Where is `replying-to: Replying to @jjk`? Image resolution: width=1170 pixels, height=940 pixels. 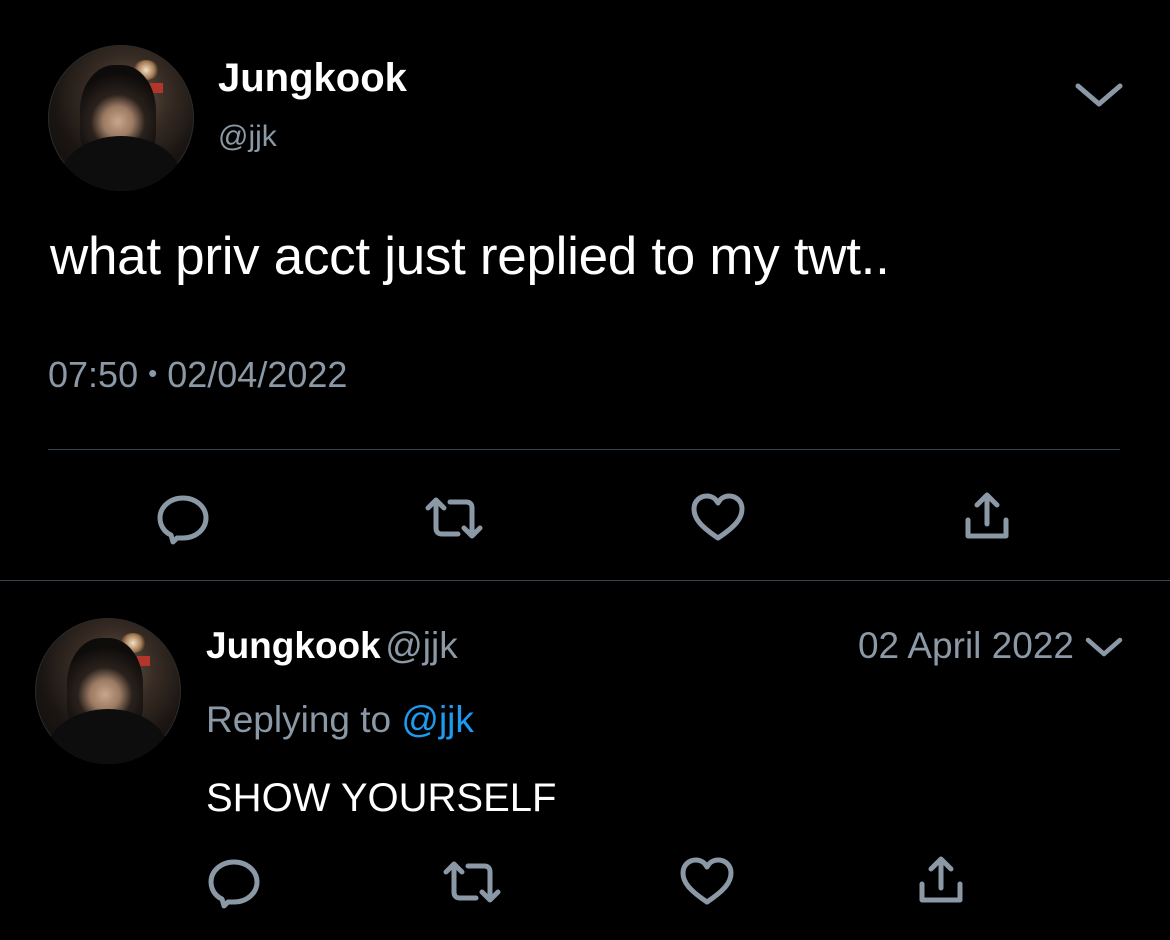 replying-to: Replying to @jjk is located at coordinates (340, 720).